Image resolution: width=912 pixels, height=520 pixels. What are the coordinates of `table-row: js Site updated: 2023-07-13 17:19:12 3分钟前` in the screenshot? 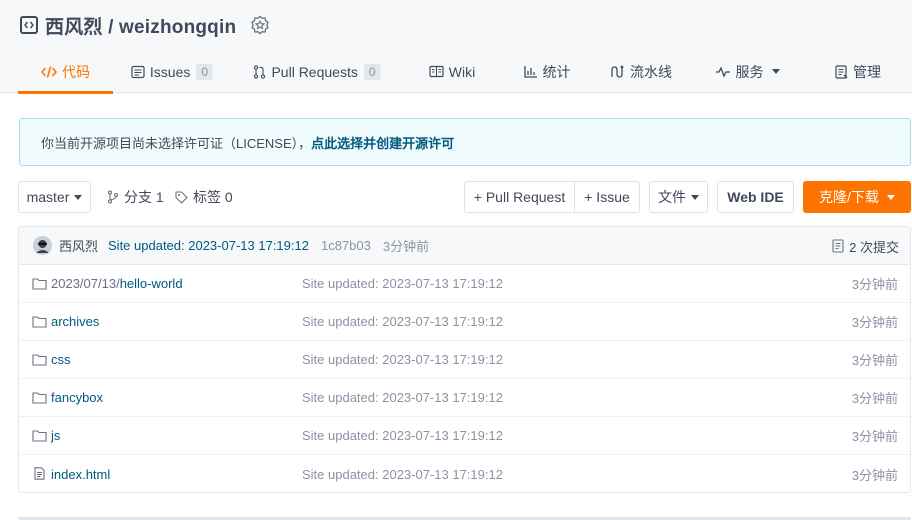 It's located at (464, 436).